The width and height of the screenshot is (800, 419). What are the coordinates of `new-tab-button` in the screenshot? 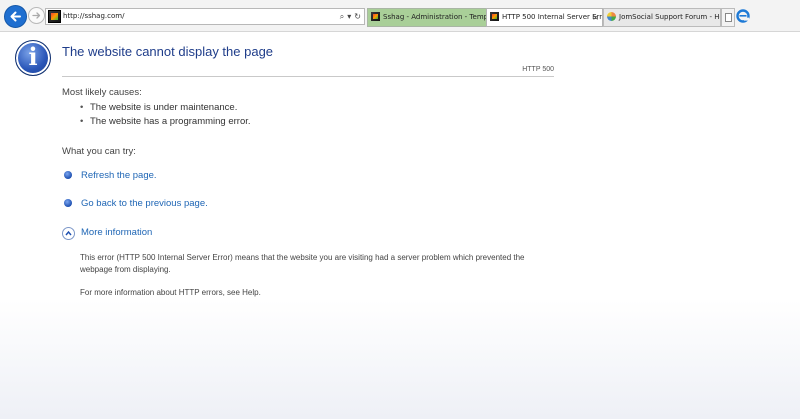 It's located at (728, 17).